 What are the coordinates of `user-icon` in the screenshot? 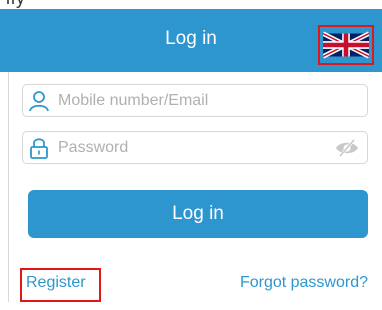 It's located at (39, 101).